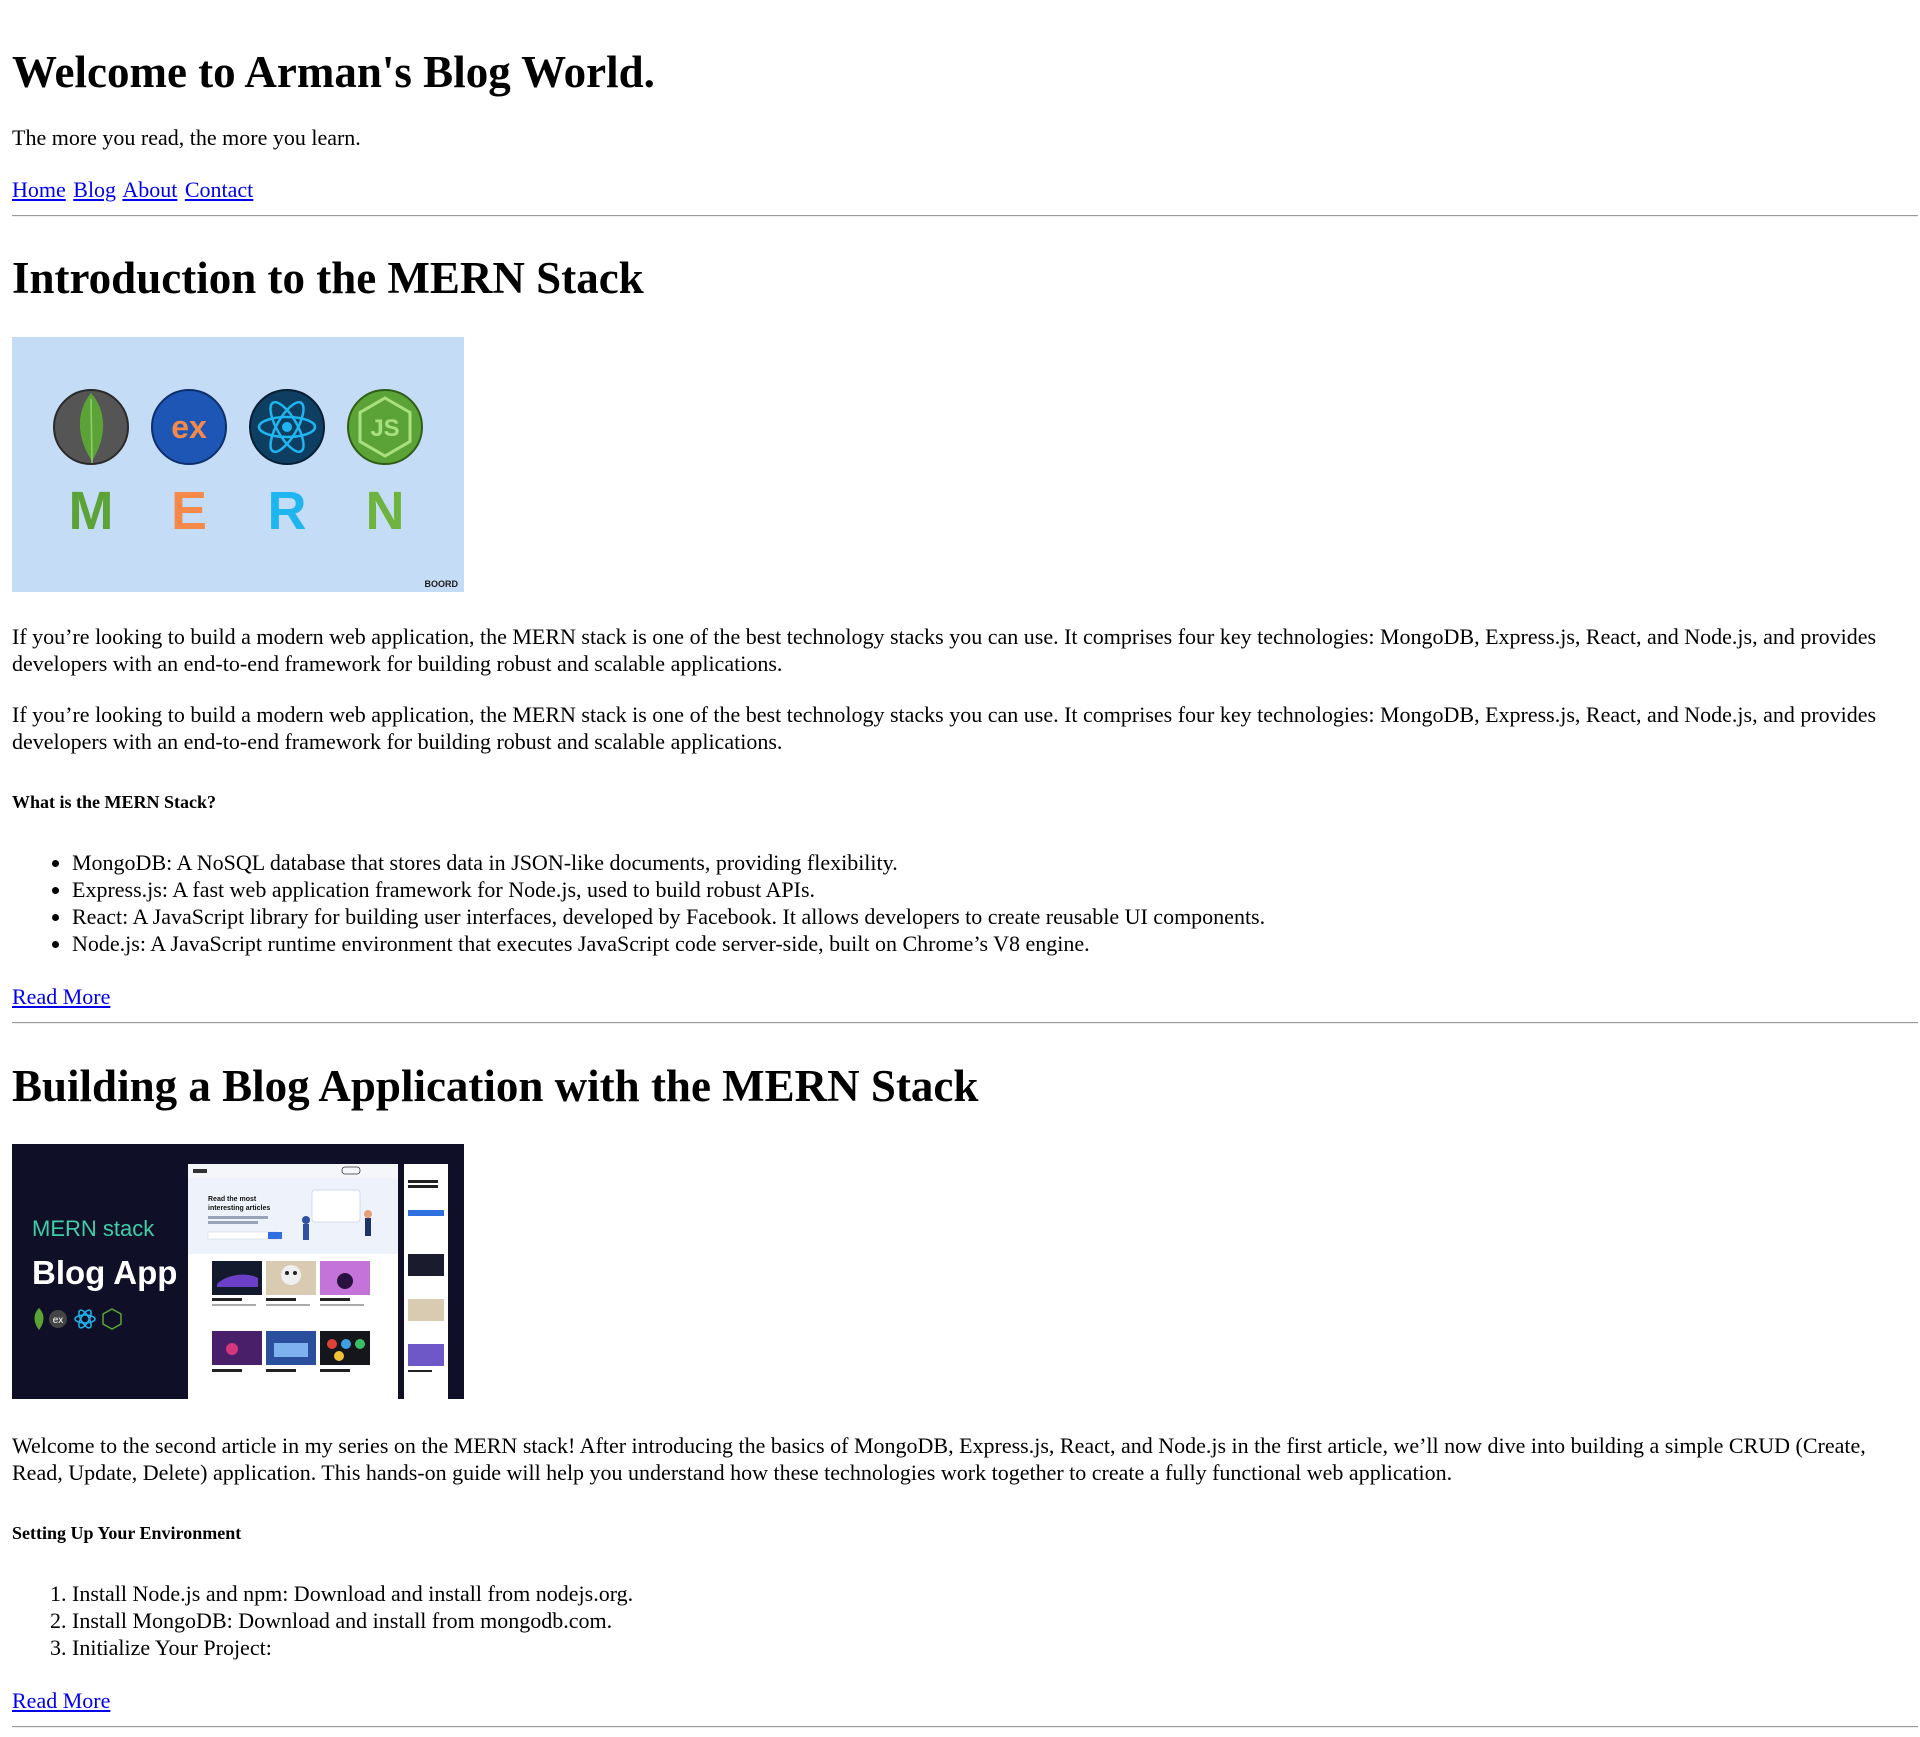  I want to click on react-icon, so click(287, 427).